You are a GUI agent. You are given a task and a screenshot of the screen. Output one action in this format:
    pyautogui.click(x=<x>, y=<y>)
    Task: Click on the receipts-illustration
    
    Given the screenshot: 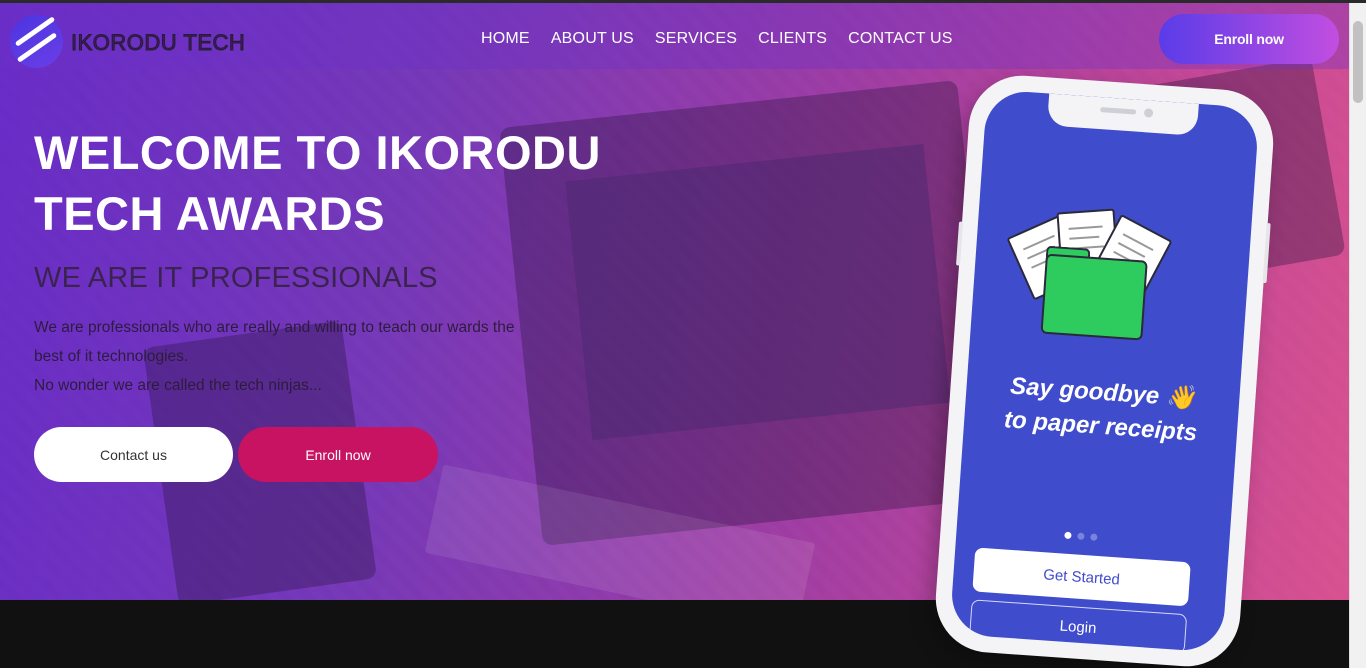 What is the action you would take?
    pyautogui.click(x=1093, y=275)
    